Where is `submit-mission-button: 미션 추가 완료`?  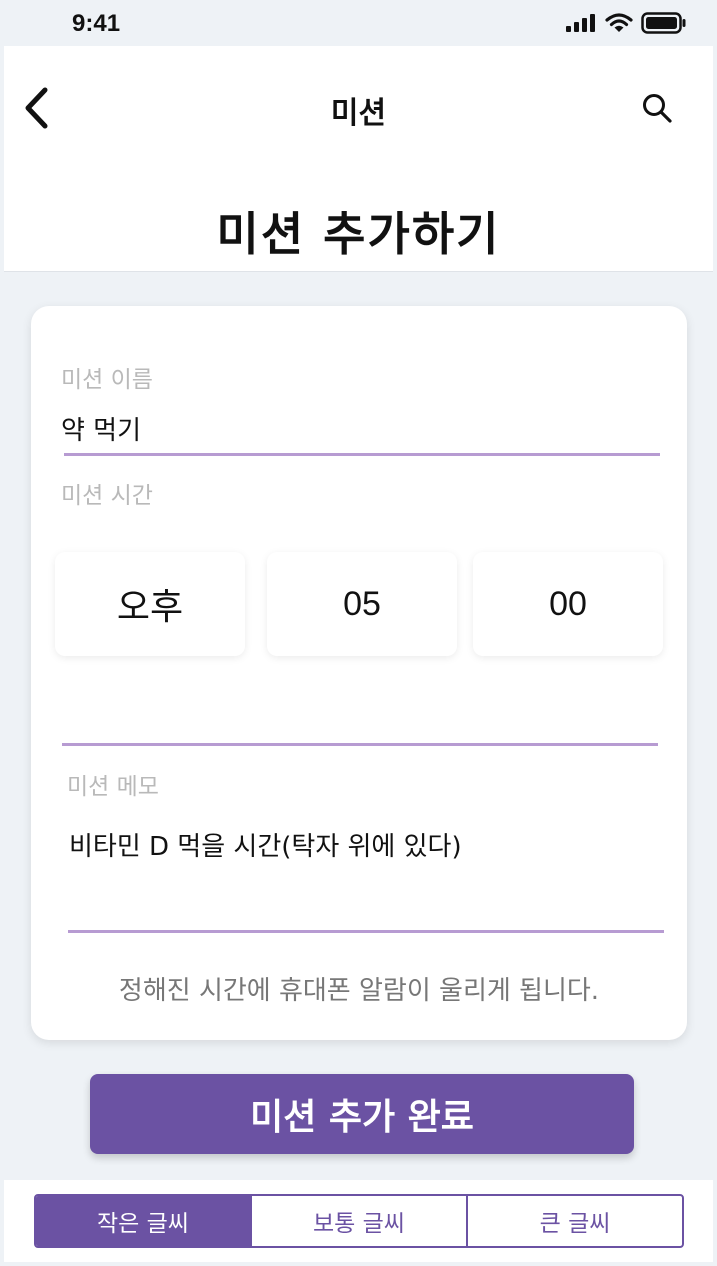 submit-mission-button: 미션 추가 완료 is located at coordinates (362, 1114).